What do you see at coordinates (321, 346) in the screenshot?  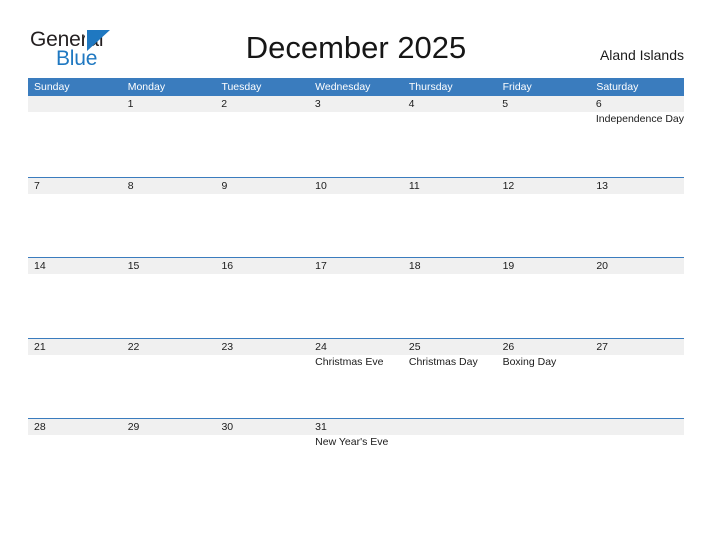 I see `day-number: 24` at bounding box center [321, 346].